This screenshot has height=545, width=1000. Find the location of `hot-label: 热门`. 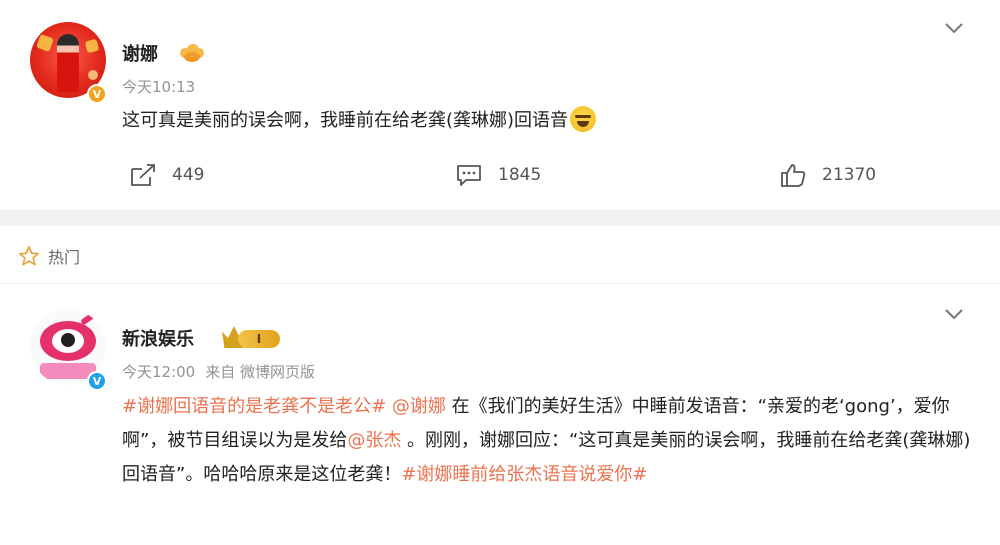

hot-label: 热门 is located at coordinates (64, 257).